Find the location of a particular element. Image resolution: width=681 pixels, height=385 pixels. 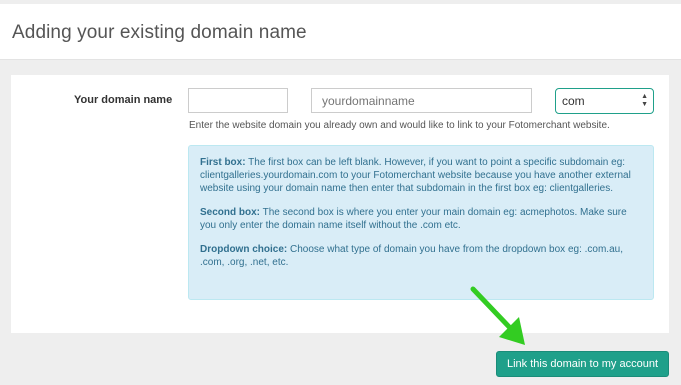

tld-selected-value: com is located at coordinates (573, 101).